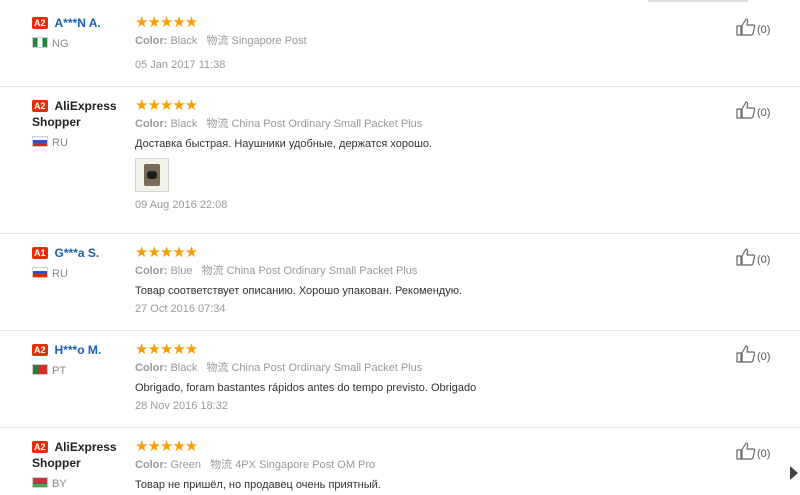  I want to click on country-code: PT, so click(59, 371).